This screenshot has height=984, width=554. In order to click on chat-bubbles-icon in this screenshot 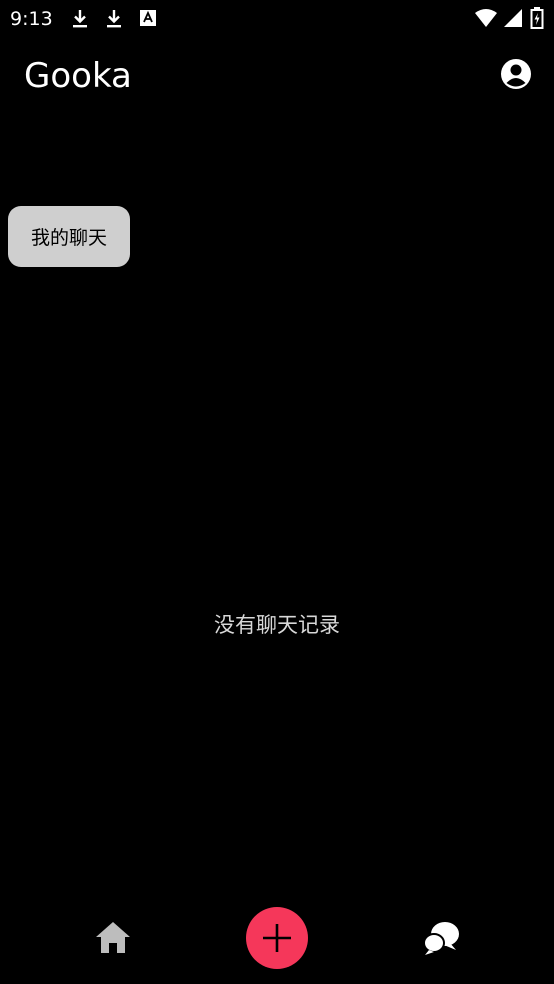, I will do `click(441, 938)`.